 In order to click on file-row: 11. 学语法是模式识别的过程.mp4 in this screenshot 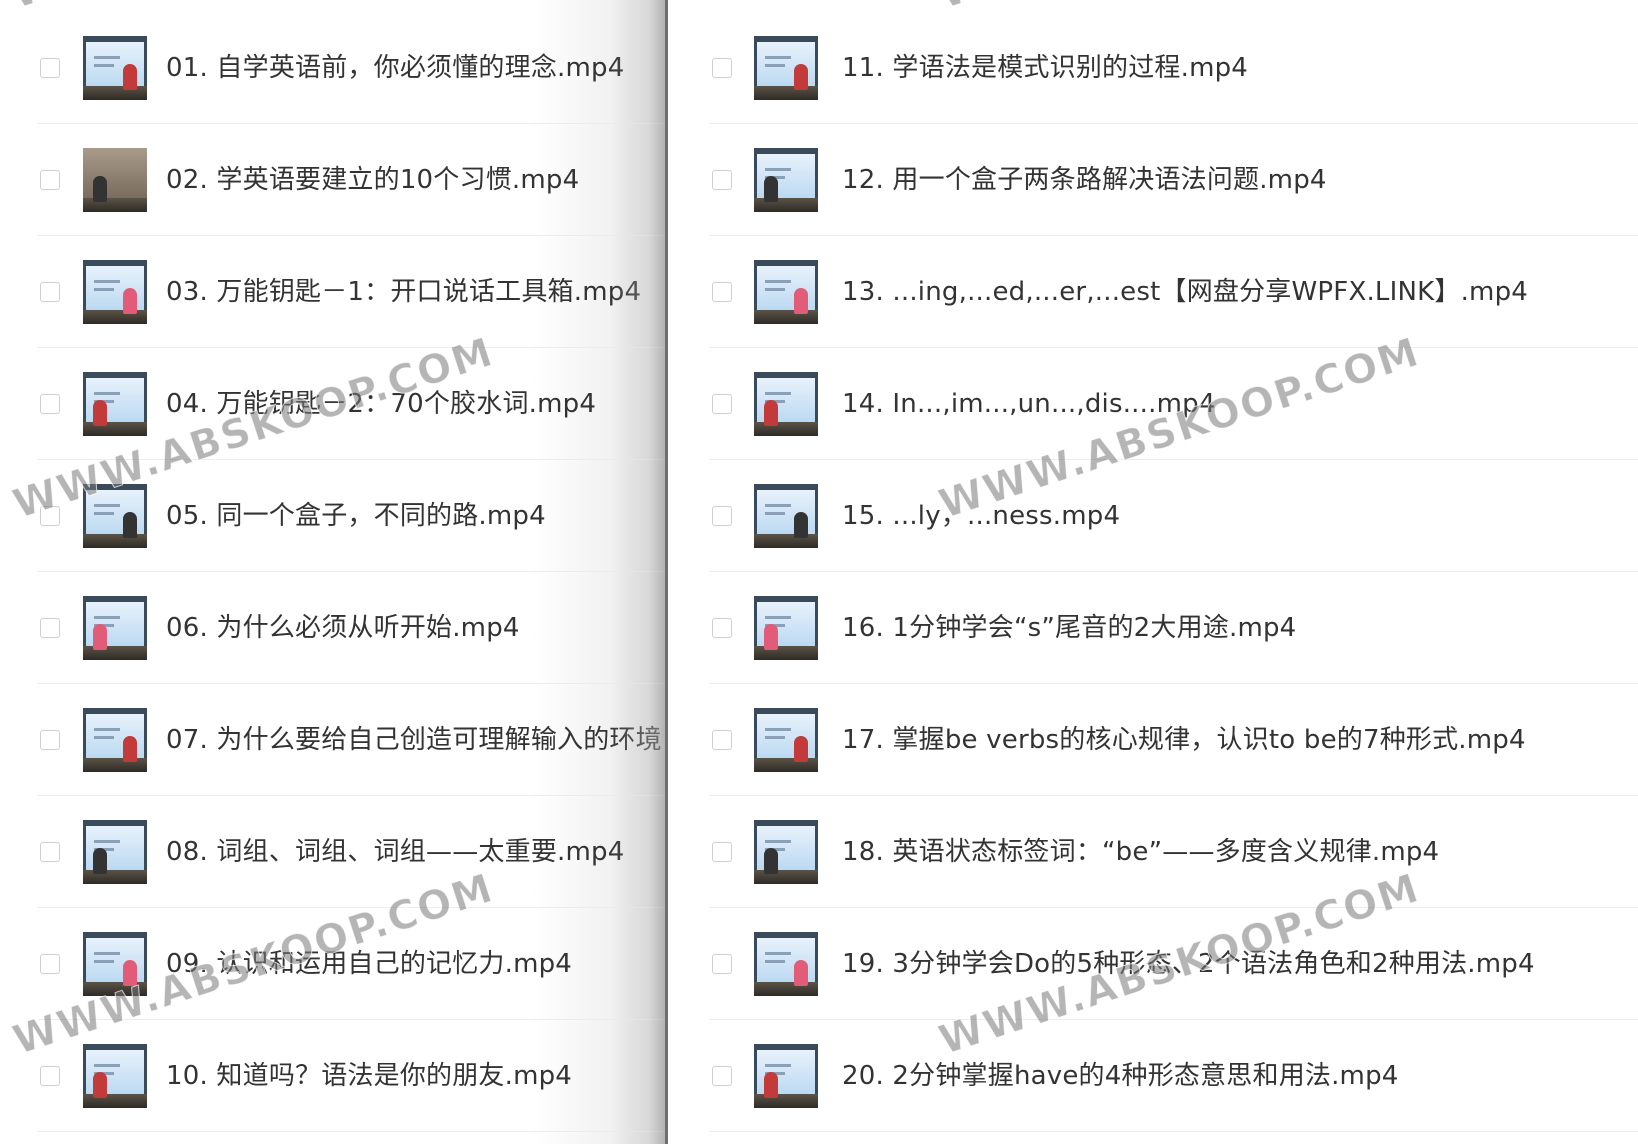, I will do `click(1174, 68)`.